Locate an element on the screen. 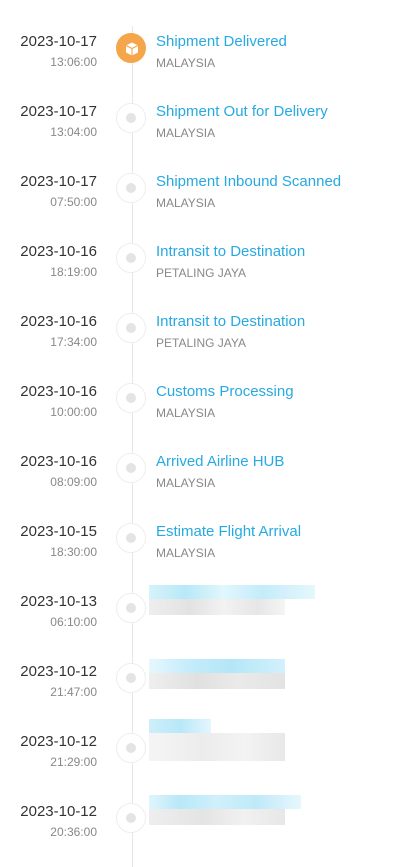 The width and height of the screenshot is (411, 867). timeline-entry: 2023-10-12 21:47:00 is located at coordinates (205, 676).